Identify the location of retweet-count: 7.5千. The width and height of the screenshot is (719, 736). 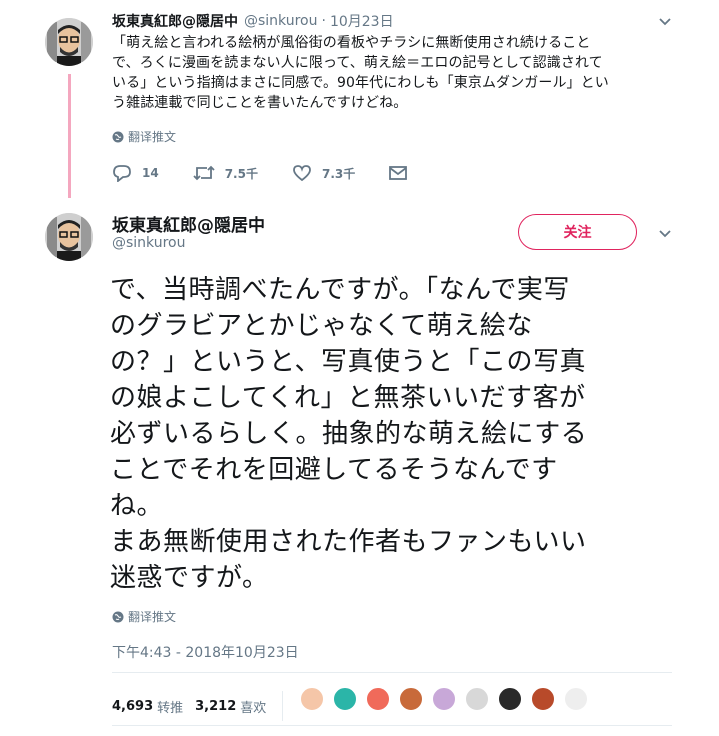
(241, 173).